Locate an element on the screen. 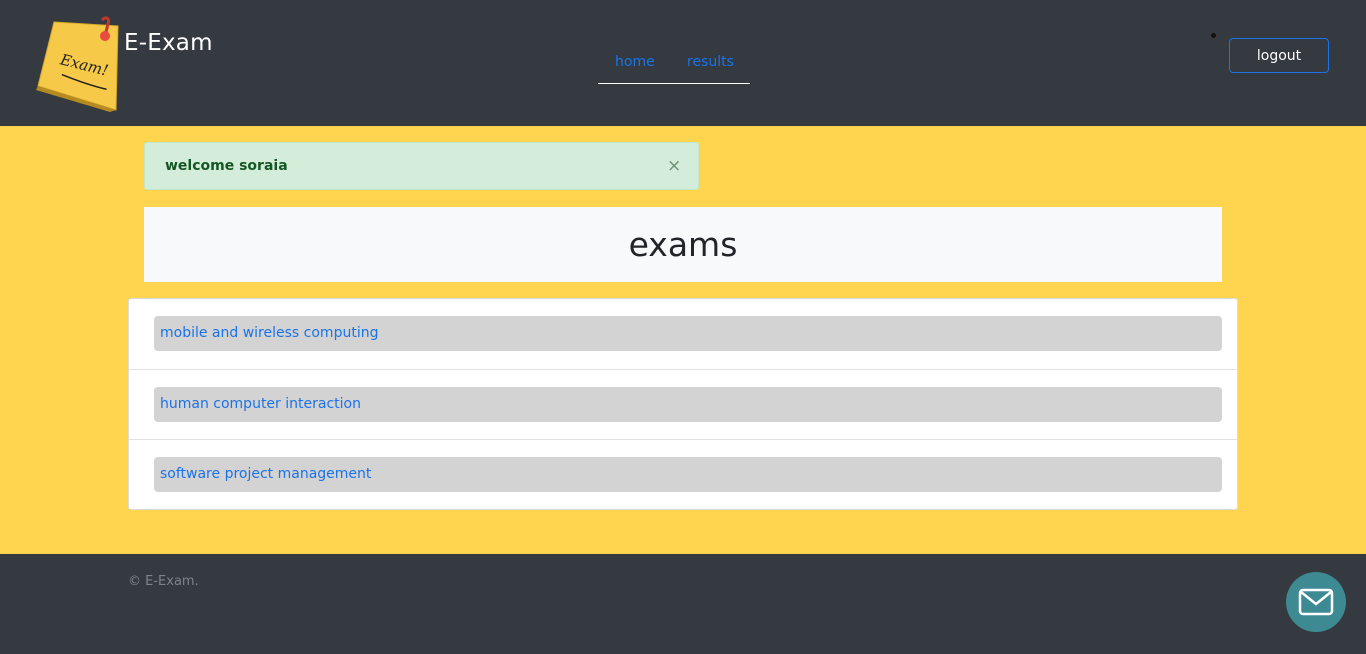  copyright-text: © E-Exam. is located at coordinates (163, 581).